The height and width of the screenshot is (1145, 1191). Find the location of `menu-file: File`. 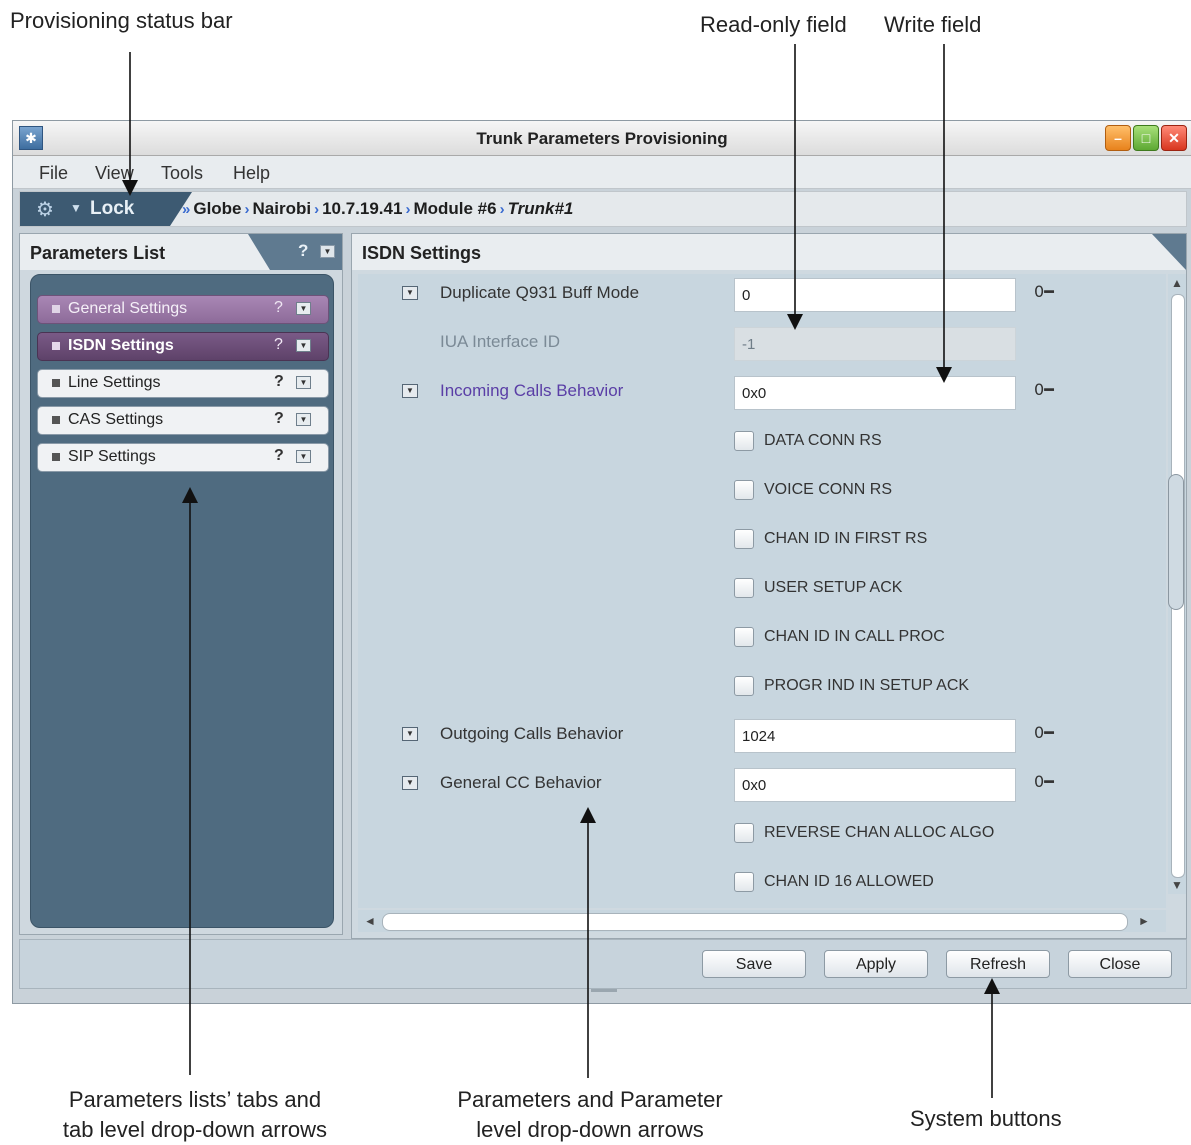

menu-file: File is located at coordinates (53, 173).